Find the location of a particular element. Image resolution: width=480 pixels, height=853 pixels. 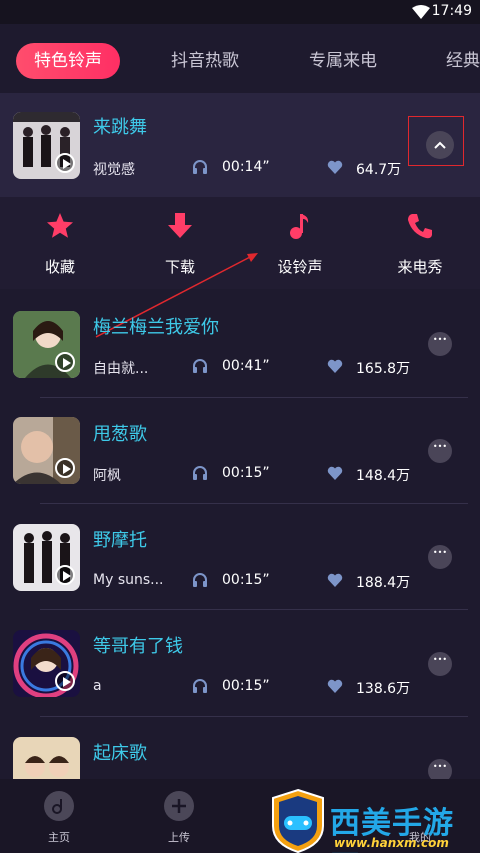

song-artist: a is located at coordinates (97, 686).